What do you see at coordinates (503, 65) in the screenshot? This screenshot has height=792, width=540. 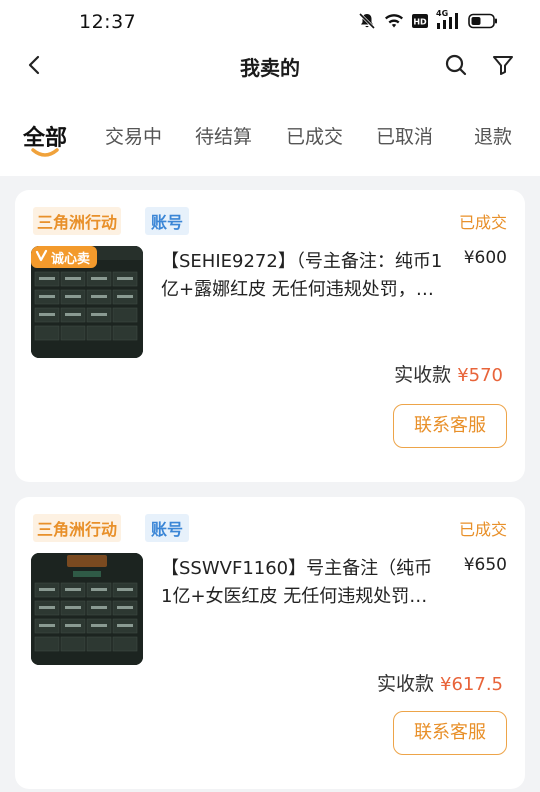 I see `filter-icon` at bounding box center [503, 65].